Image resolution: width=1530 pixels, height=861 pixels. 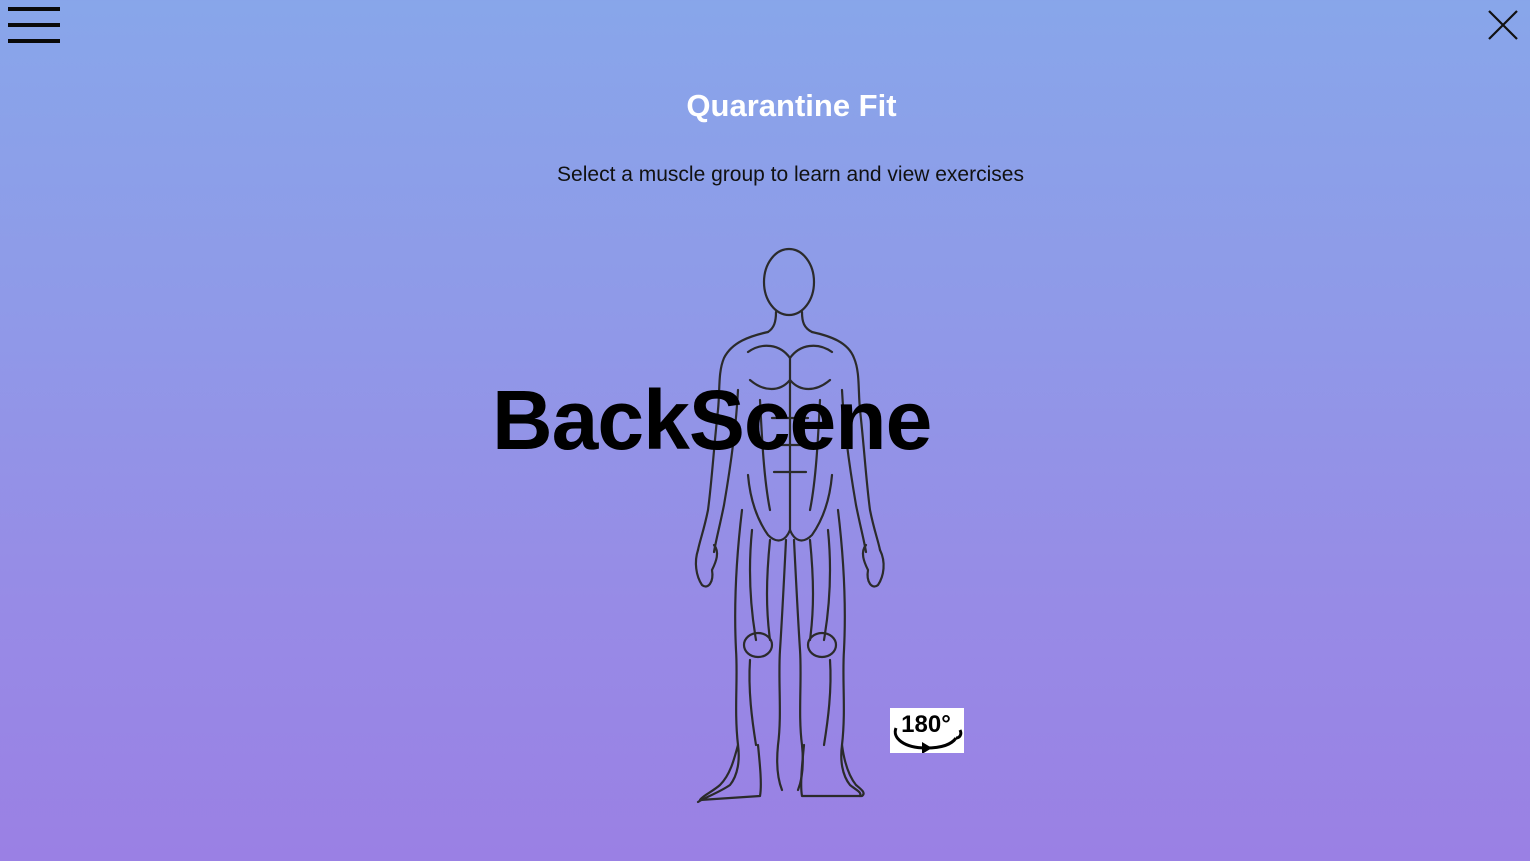 What do you see at coordinates (926, 724) in the screenshot?
I see `rotate-label: 180°` at bounding box center [926, 724].